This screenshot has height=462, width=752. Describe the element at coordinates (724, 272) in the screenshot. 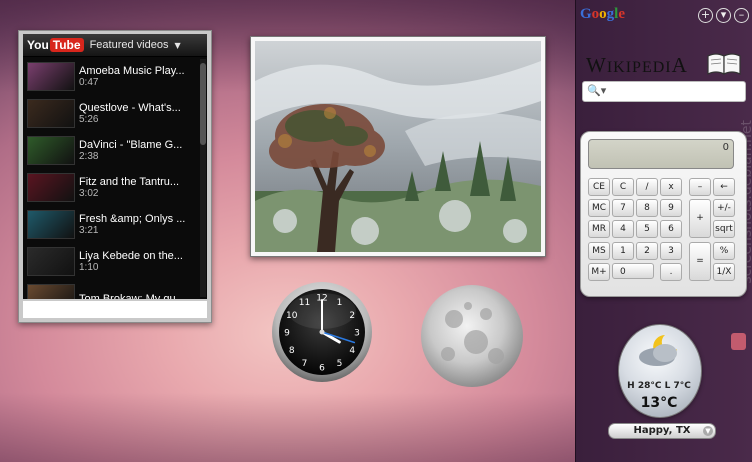

I see `calc-key-reciprocal: 1/X` at that location.